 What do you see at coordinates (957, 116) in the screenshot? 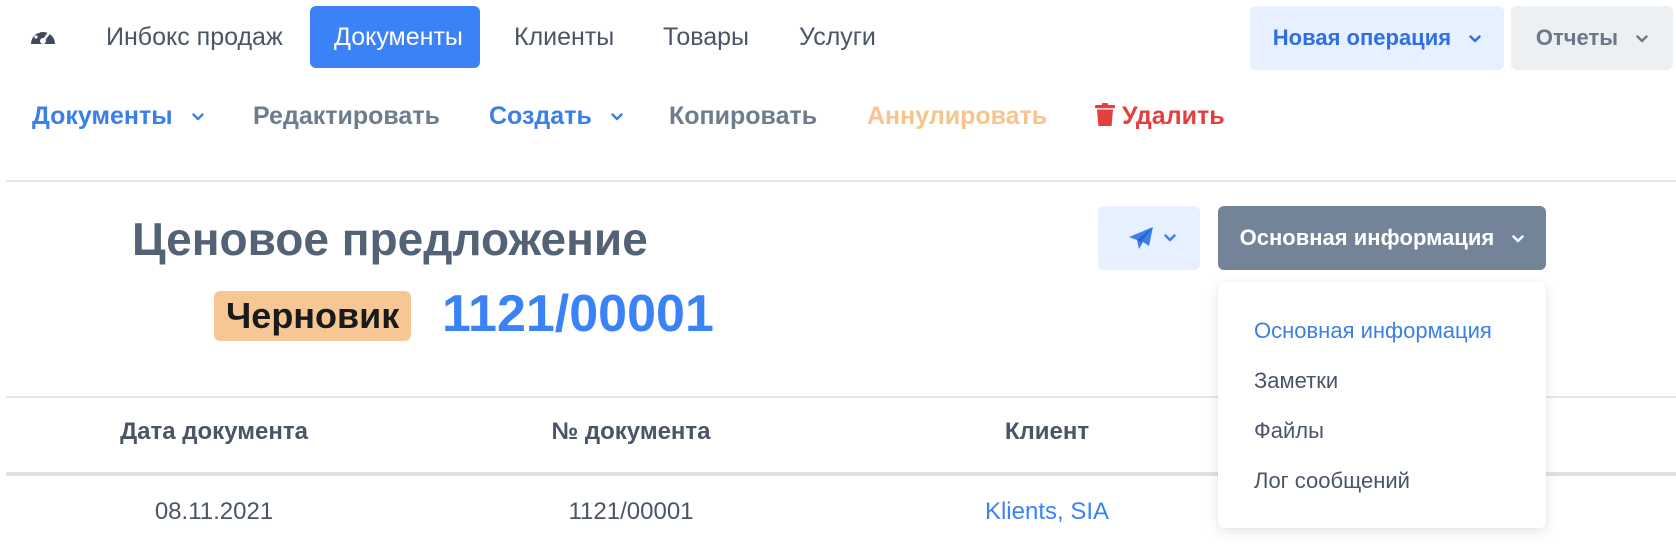
I see `annul-button: Аннулировать` at bounding box center [957, 116].